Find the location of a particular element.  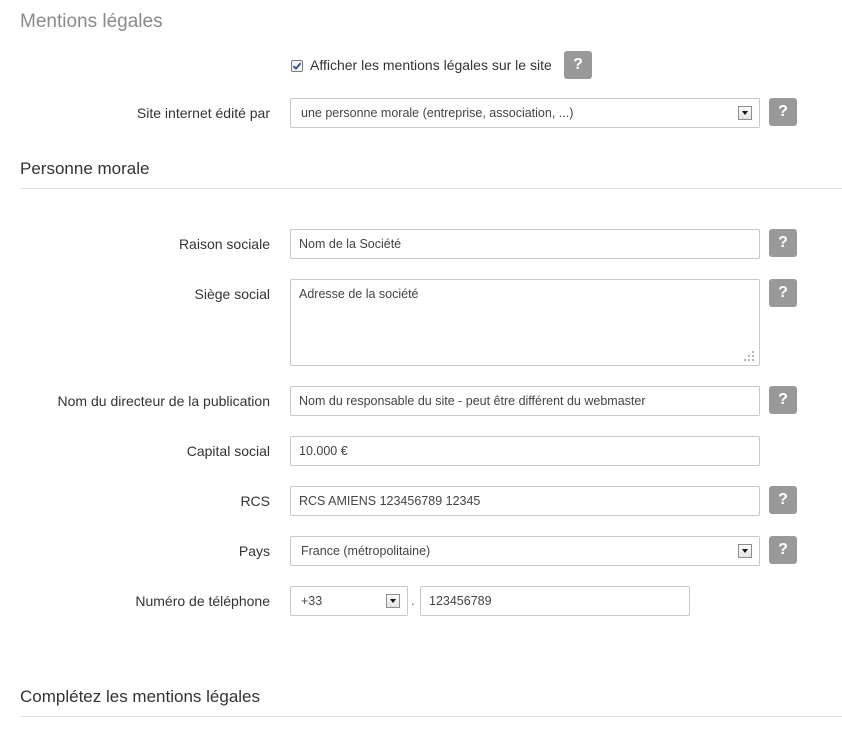

show-legal-help-button: ? is located at coordinates (578, 65).